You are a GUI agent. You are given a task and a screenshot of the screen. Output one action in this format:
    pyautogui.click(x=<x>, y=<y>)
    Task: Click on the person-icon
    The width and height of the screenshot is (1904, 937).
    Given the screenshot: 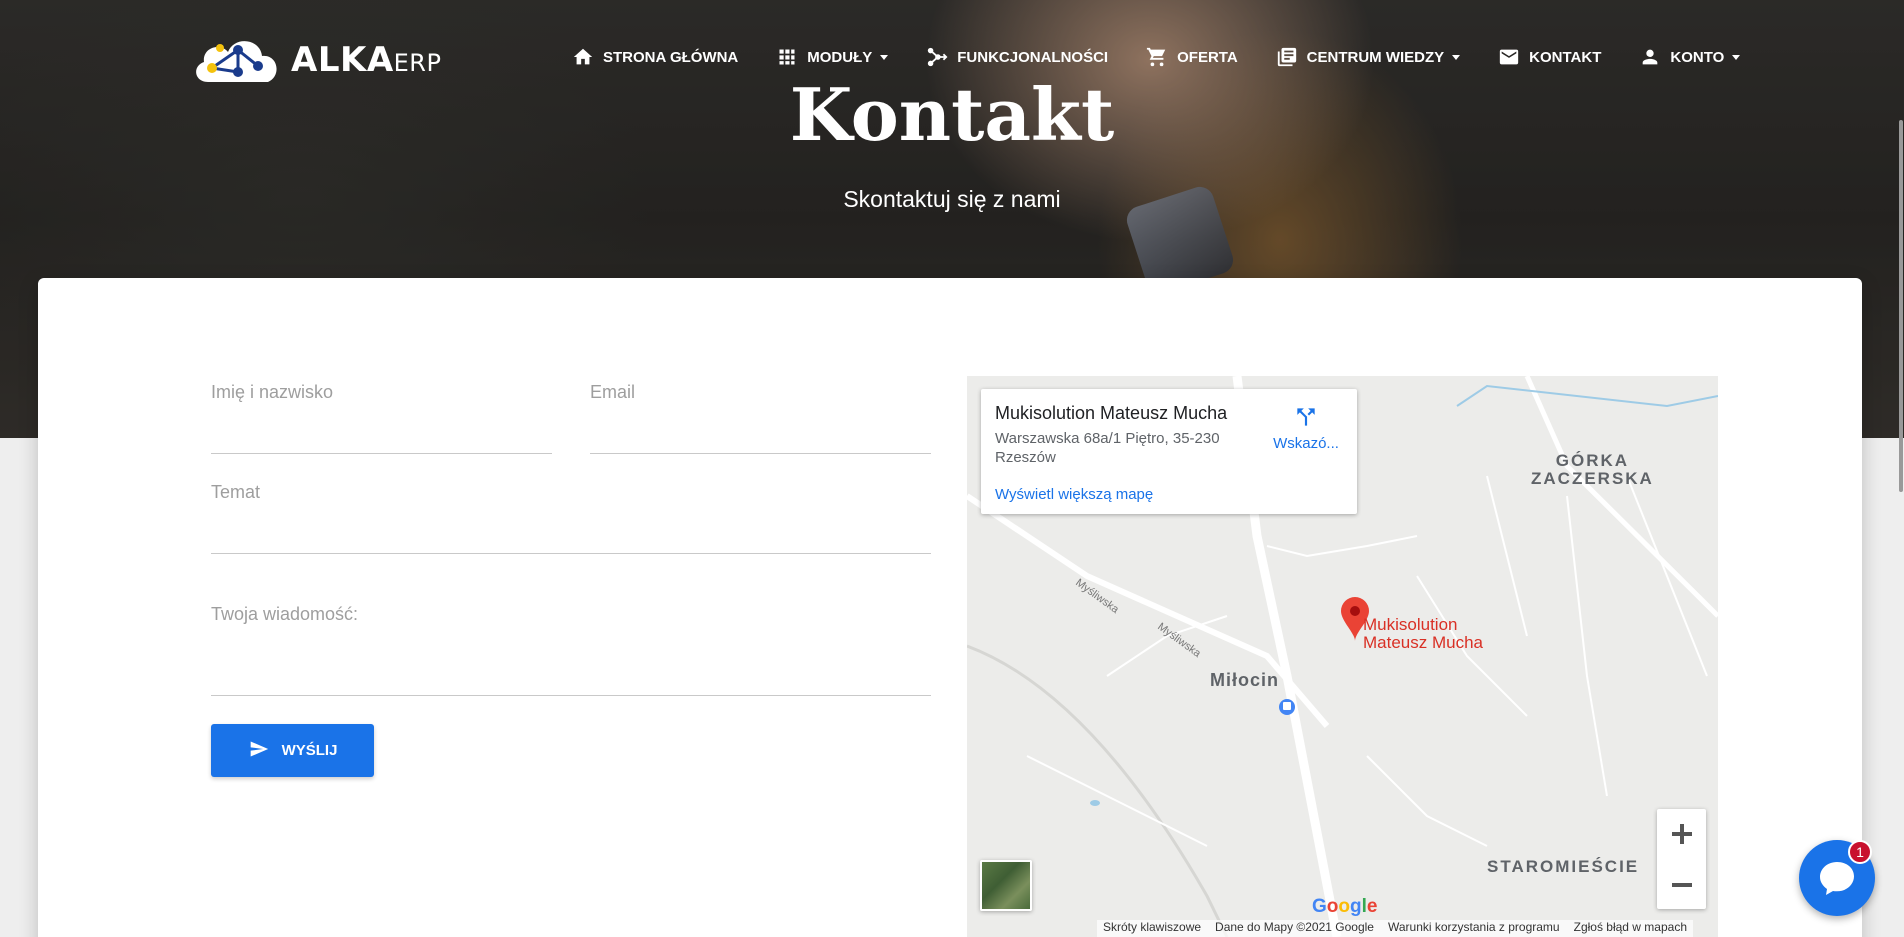 What is the action you would take?
    pyautogui.click(x=1650, y=57)
    